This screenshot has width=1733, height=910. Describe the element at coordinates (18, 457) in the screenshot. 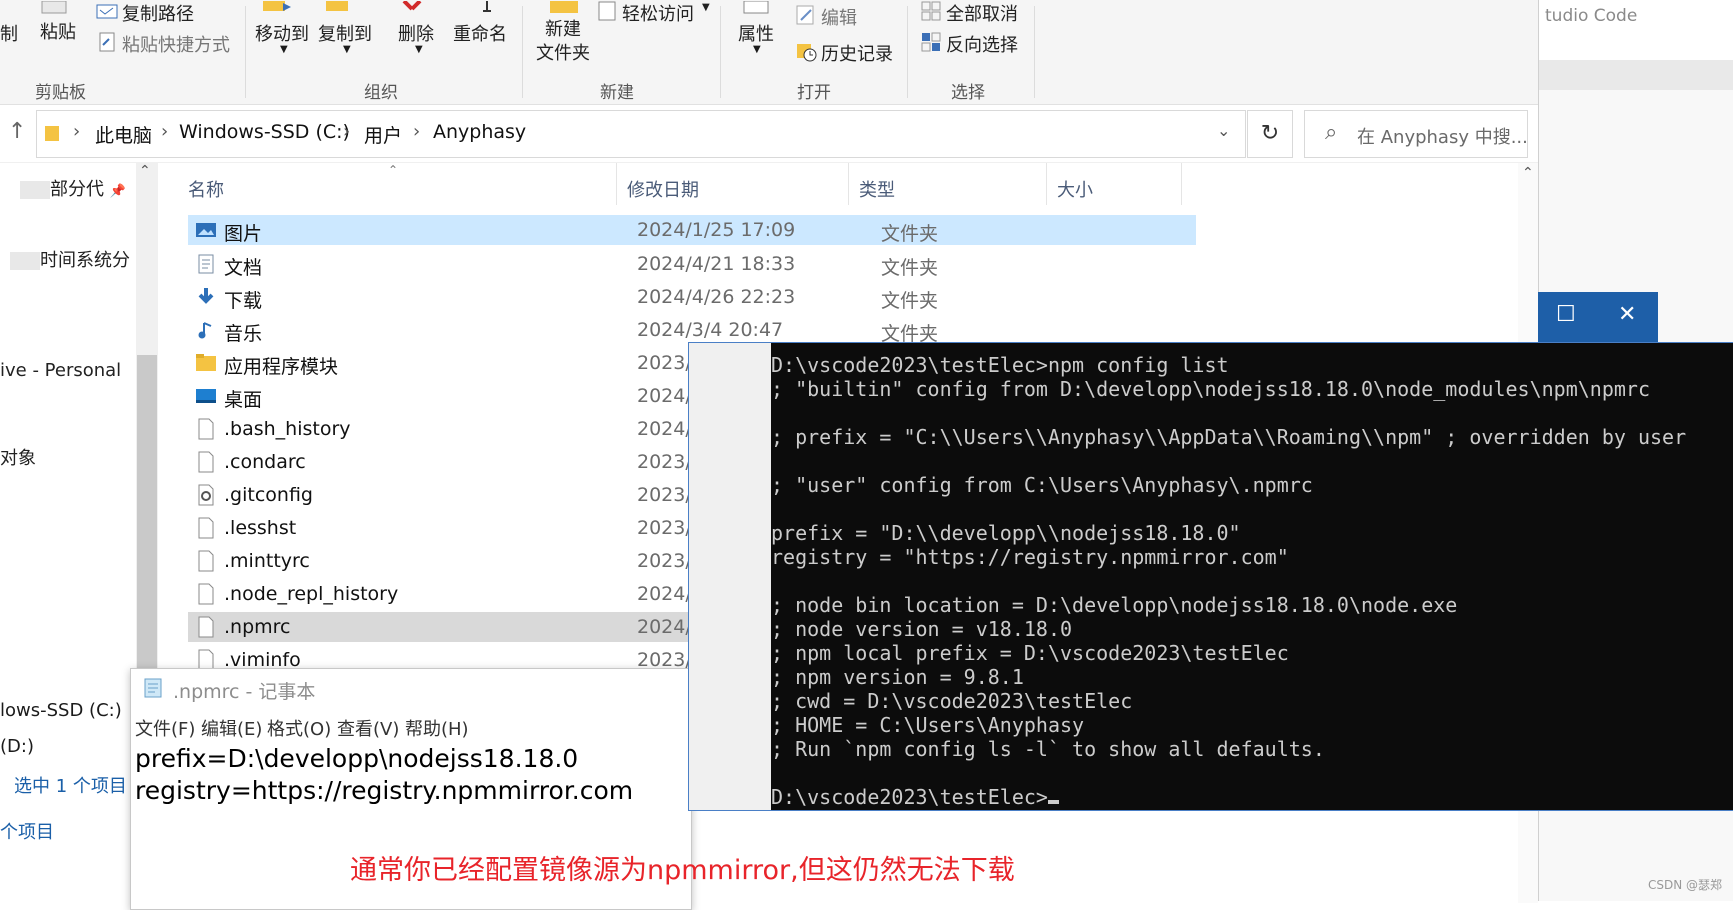

I see `nav-item-objects: 对象` at that location.